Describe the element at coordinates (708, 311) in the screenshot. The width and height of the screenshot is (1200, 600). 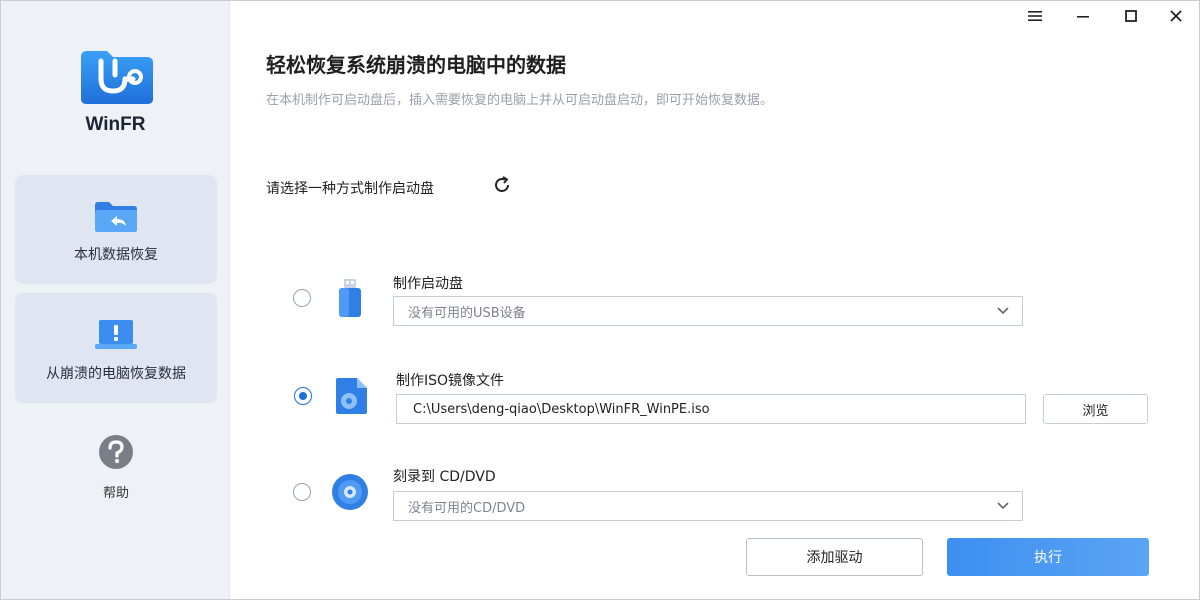
I see `usb-device-dropdown: 没有可用的USB设备` at that location.